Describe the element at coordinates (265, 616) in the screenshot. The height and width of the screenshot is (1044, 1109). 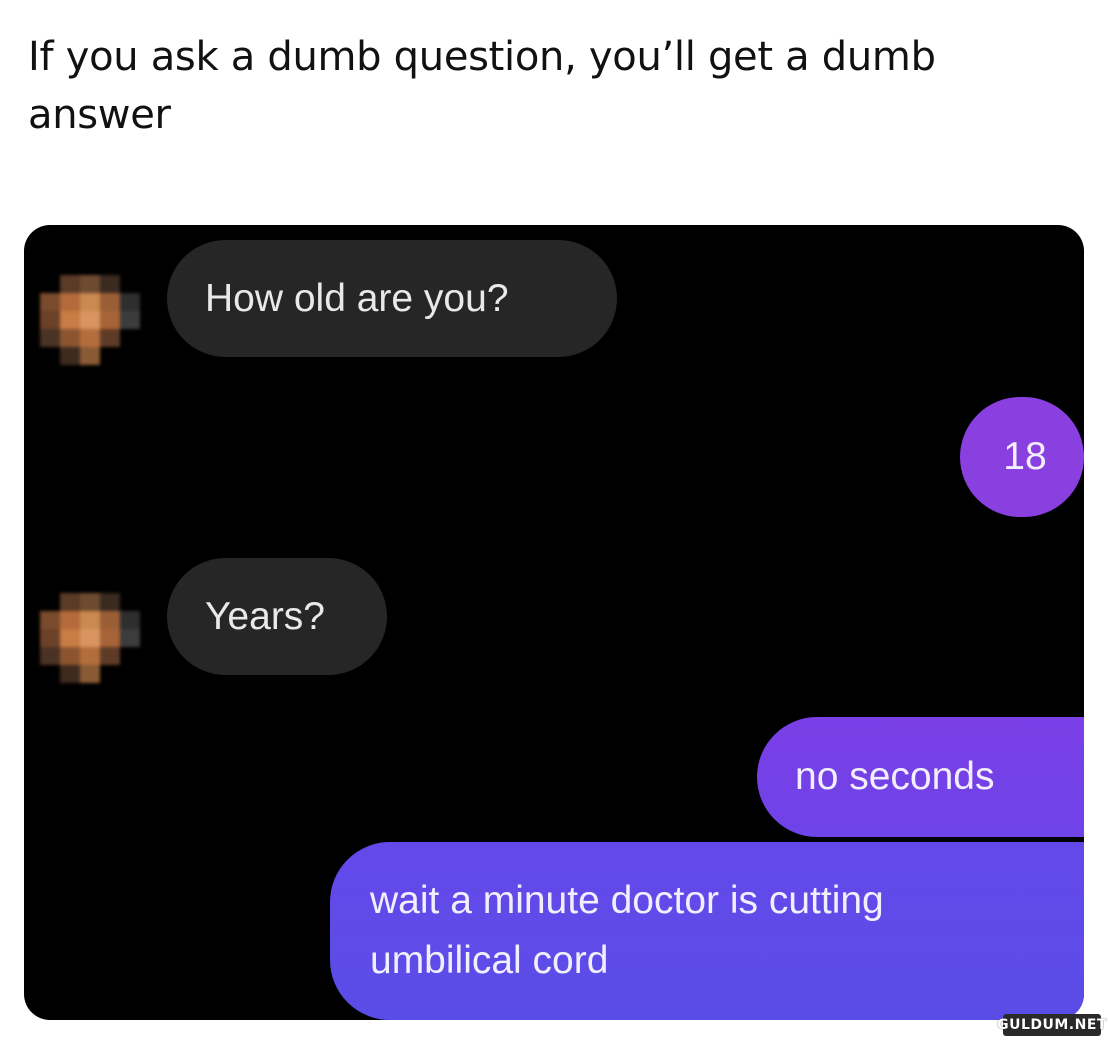
I see `message-text: Years?` at that location.